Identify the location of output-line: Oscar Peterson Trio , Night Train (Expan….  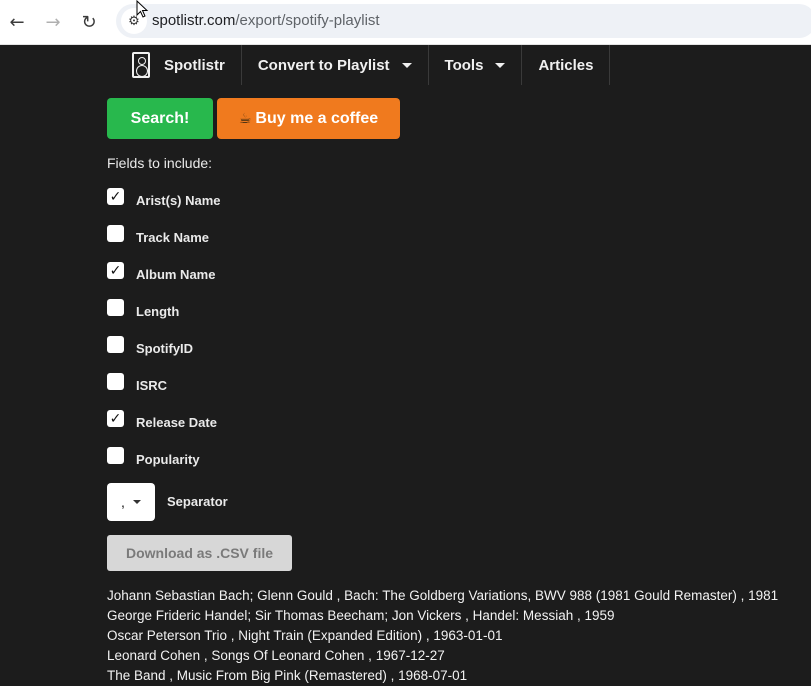
(305, 635).